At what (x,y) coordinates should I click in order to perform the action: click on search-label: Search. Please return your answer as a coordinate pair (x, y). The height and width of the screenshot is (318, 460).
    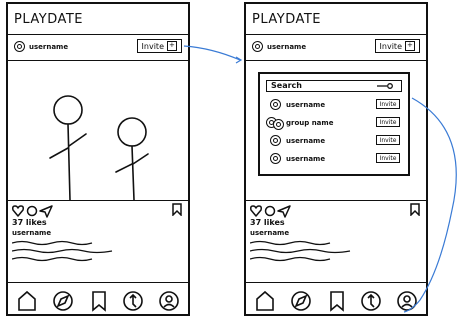
    Looking at the image, I should click on (286, 85).